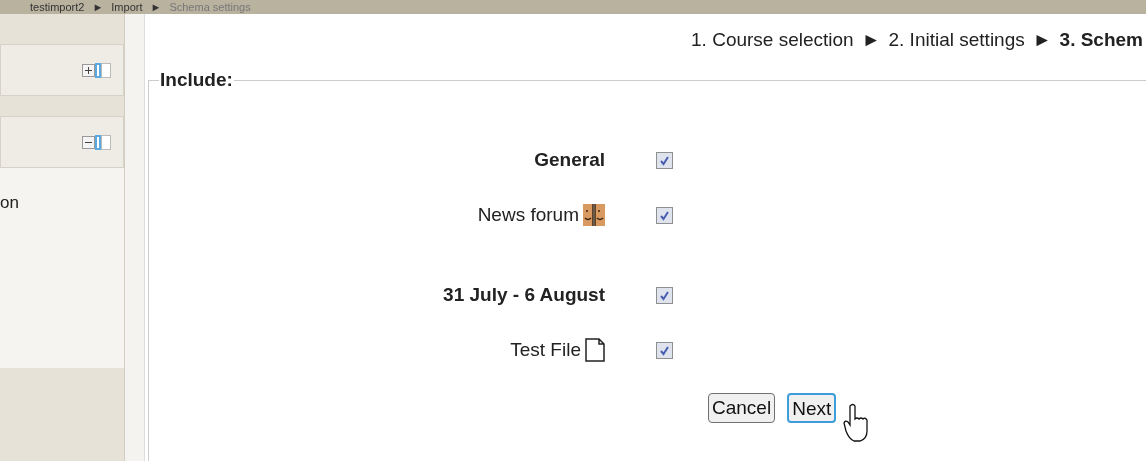 The width and height of the screenshot is (1146, 461). What do you see at coordinates (196, 80) in the screenshot?
I see `fieldset-legend: Include:` at bounding box center [196, 80].